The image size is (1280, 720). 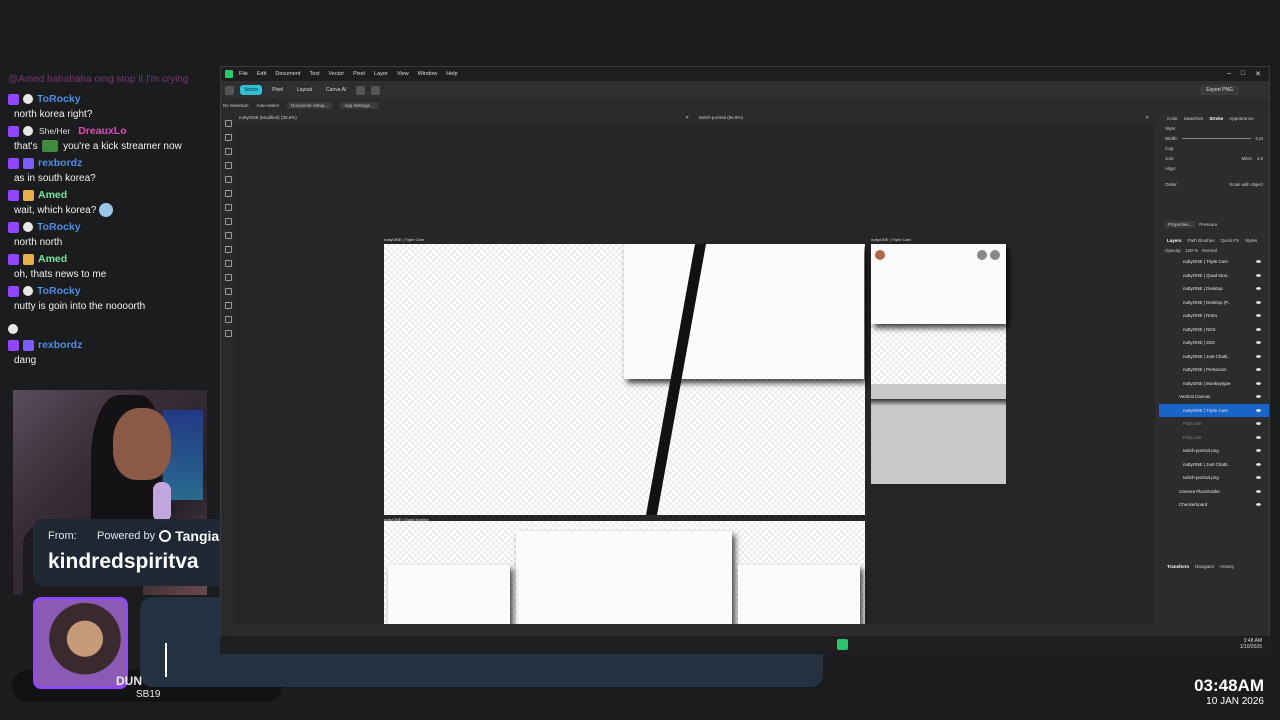 I want to click on affinity-taskbar-icon, so click(x=842, y=644).